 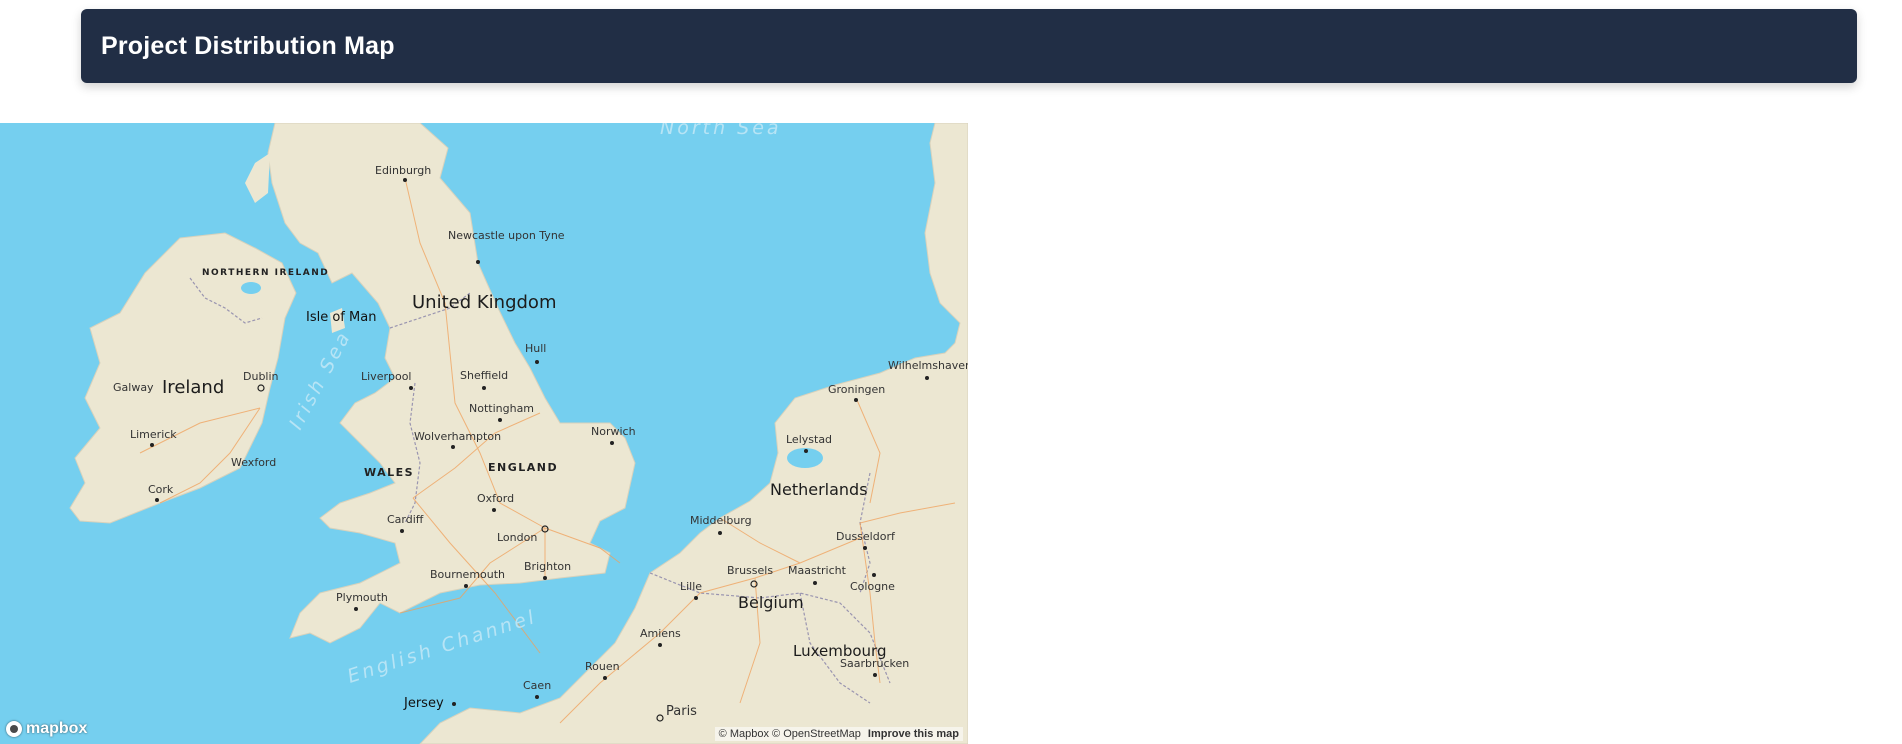 What do you see at coordinates (386, 376) in the screenshot?
I see `city-label: Liverpool` at bounding box center [386, 376].